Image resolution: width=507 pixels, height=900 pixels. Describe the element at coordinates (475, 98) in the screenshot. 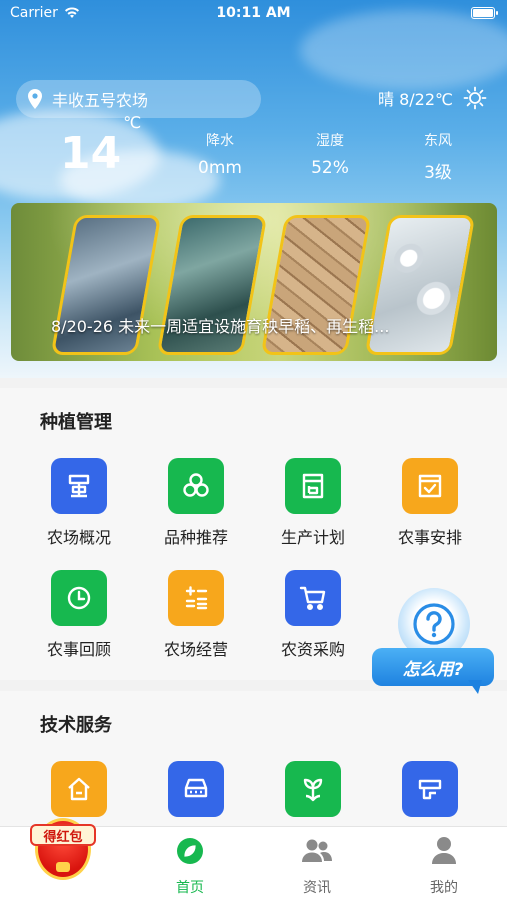

I see `sun-icon` at that location.